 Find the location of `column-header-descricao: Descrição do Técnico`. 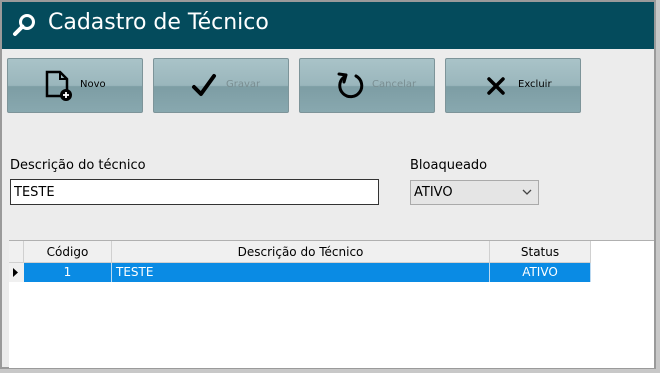

column-header-descricao: Descrição do Técnico is located at coordinates (301, 252).